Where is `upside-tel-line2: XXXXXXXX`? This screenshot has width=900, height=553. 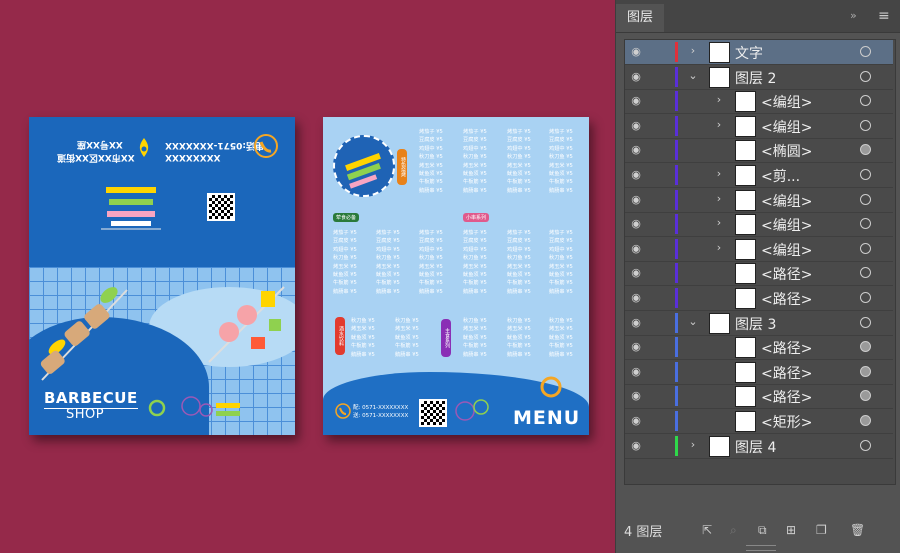
upside-tel-line2: XXXXXXXX is located at coordinates (193, 157).